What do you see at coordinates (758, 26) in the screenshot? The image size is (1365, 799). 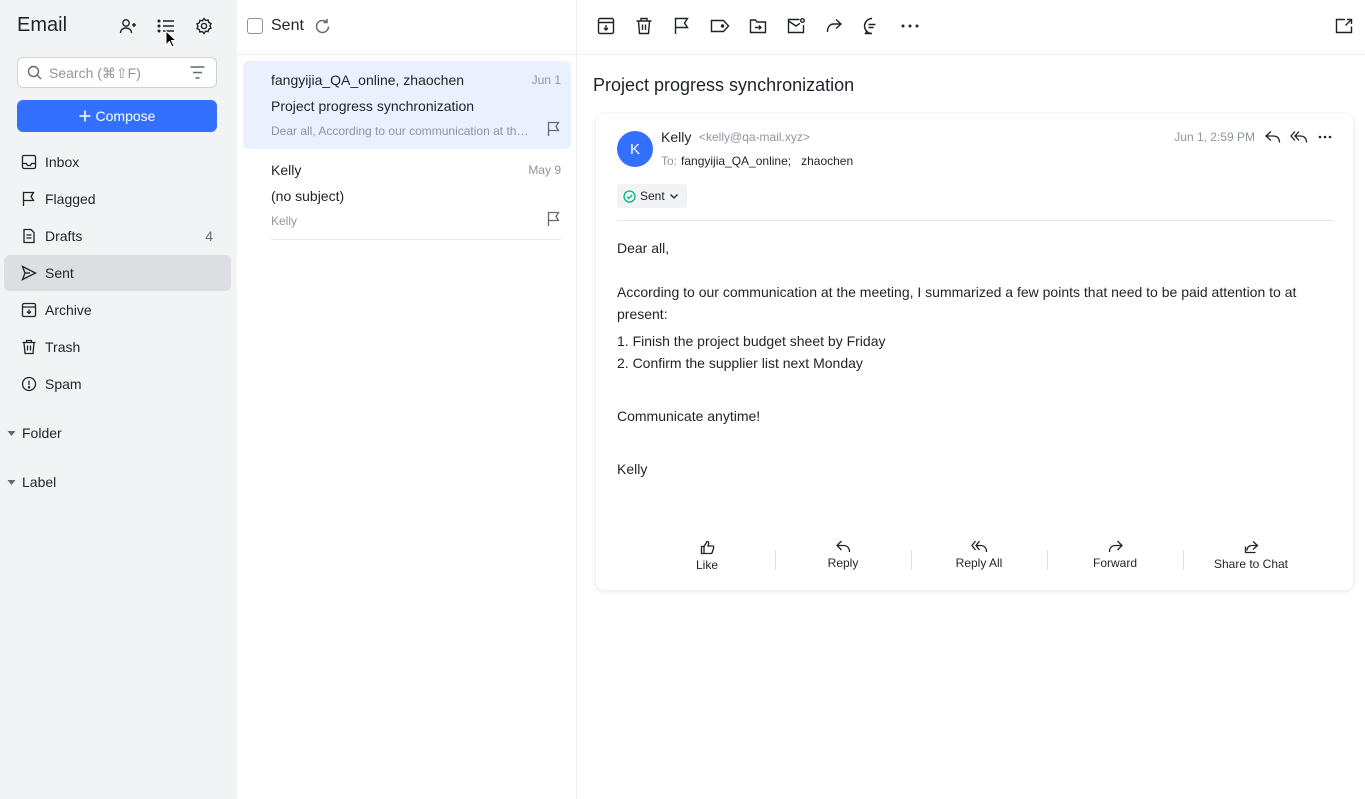 I see `move-to-folder-icon` at bounding box center [758, 26].